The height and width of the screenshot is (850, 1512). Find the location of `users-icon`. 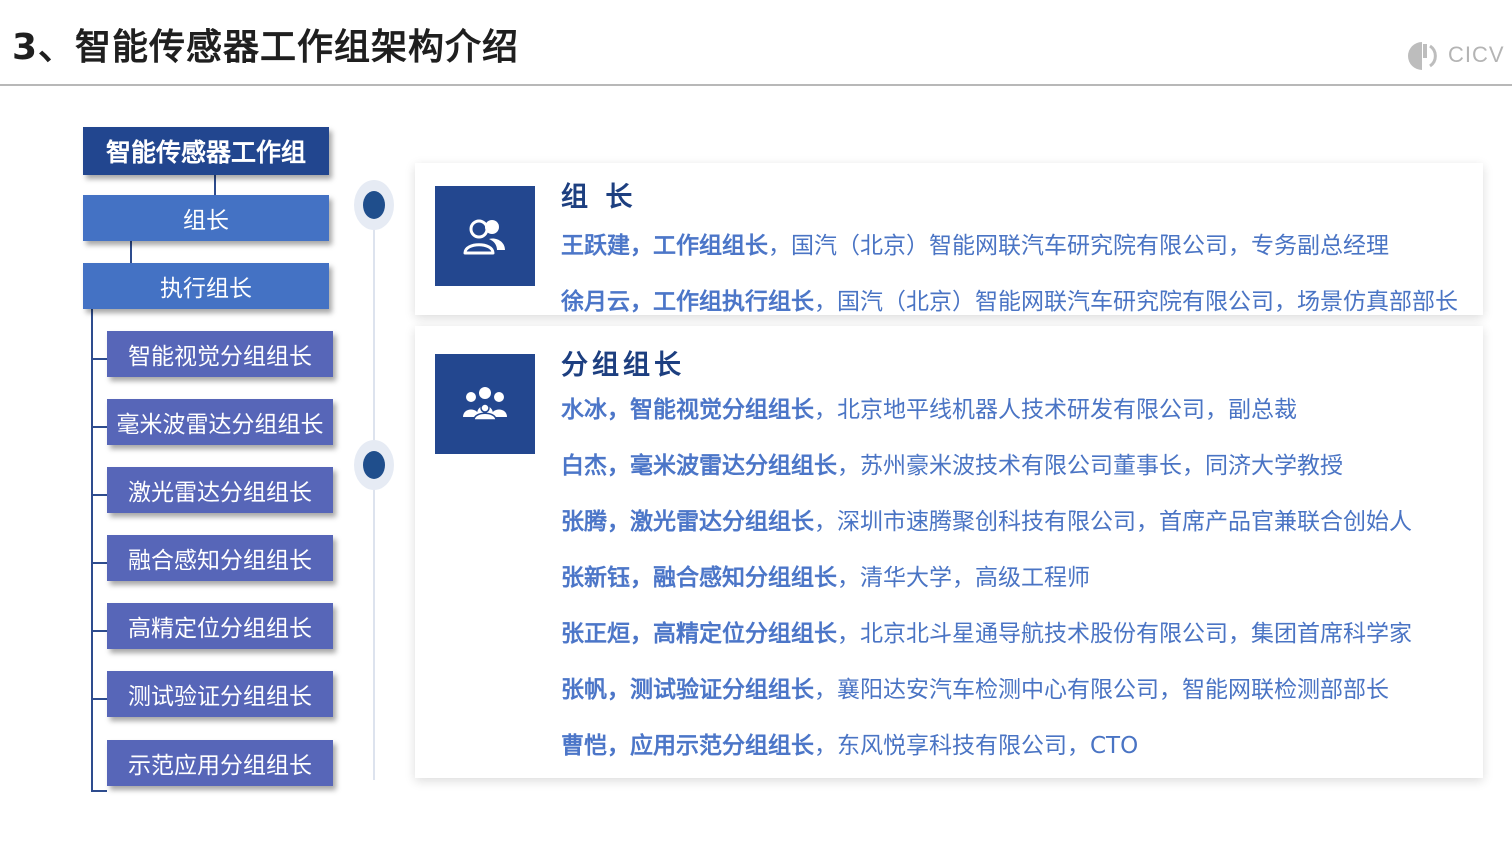

users-icon is located at coordinates (485, 236).